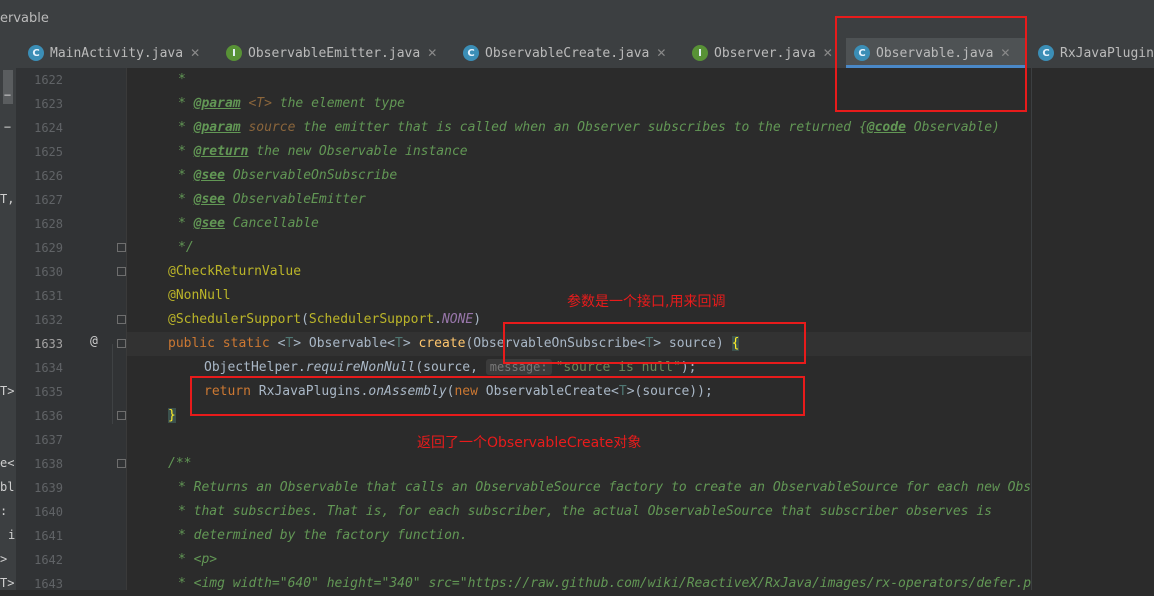  What do you see at coordinates (260, 103) in the screenshot?
I see `doc-param: <T>` at bounding box center [260, 103].